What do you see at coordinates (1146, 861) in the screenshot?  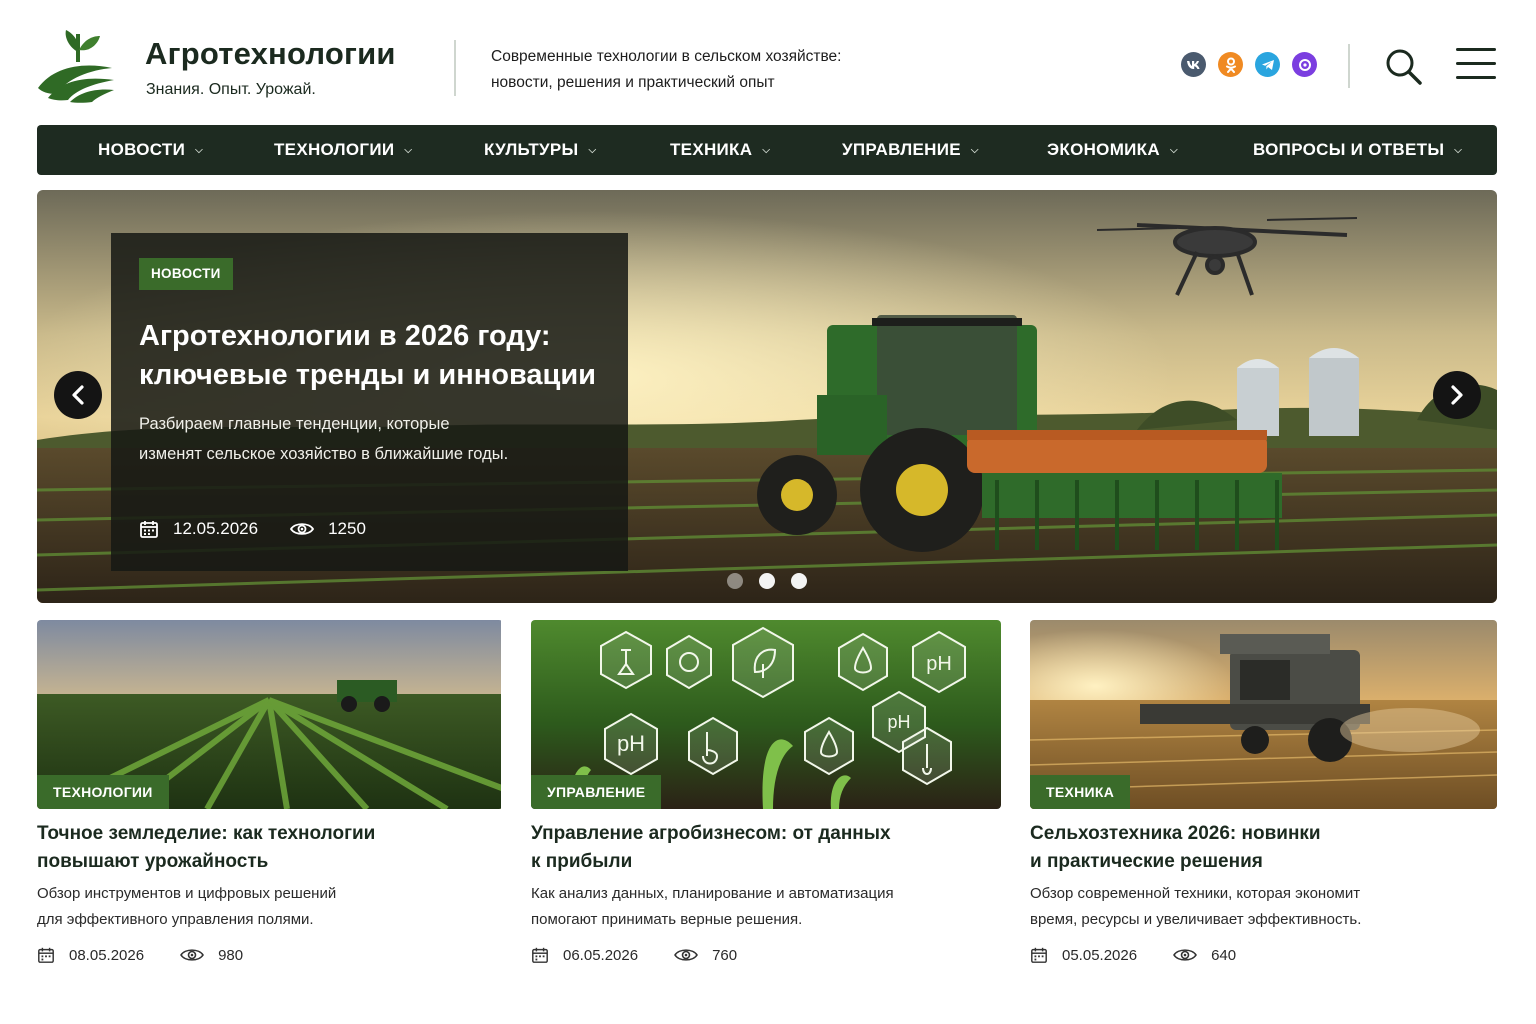 I see `article-title-line: и практические решения` at bounding box center [1146, 861].